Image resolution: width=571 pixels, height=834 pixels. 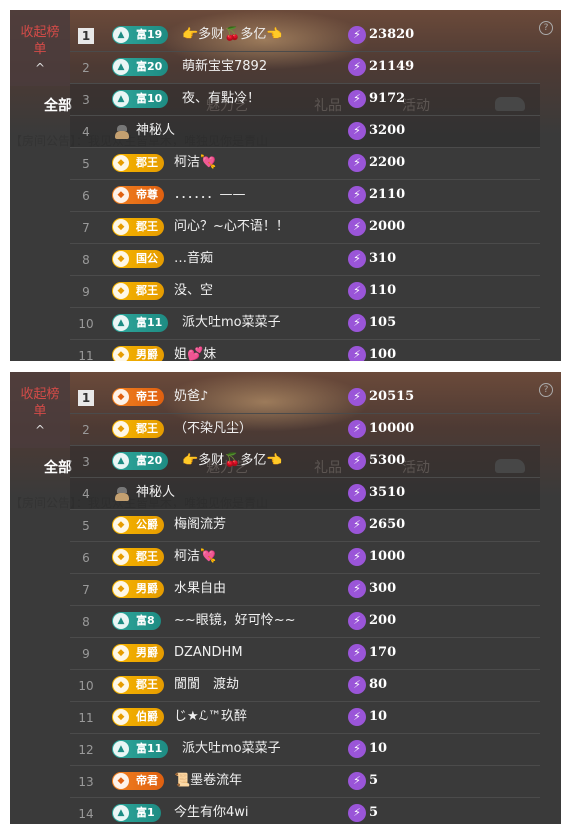 I want to click on table-row: 3 ▲ 富10 夜、有點冷！ ⚡ 9172, so click(x=305, y=100).